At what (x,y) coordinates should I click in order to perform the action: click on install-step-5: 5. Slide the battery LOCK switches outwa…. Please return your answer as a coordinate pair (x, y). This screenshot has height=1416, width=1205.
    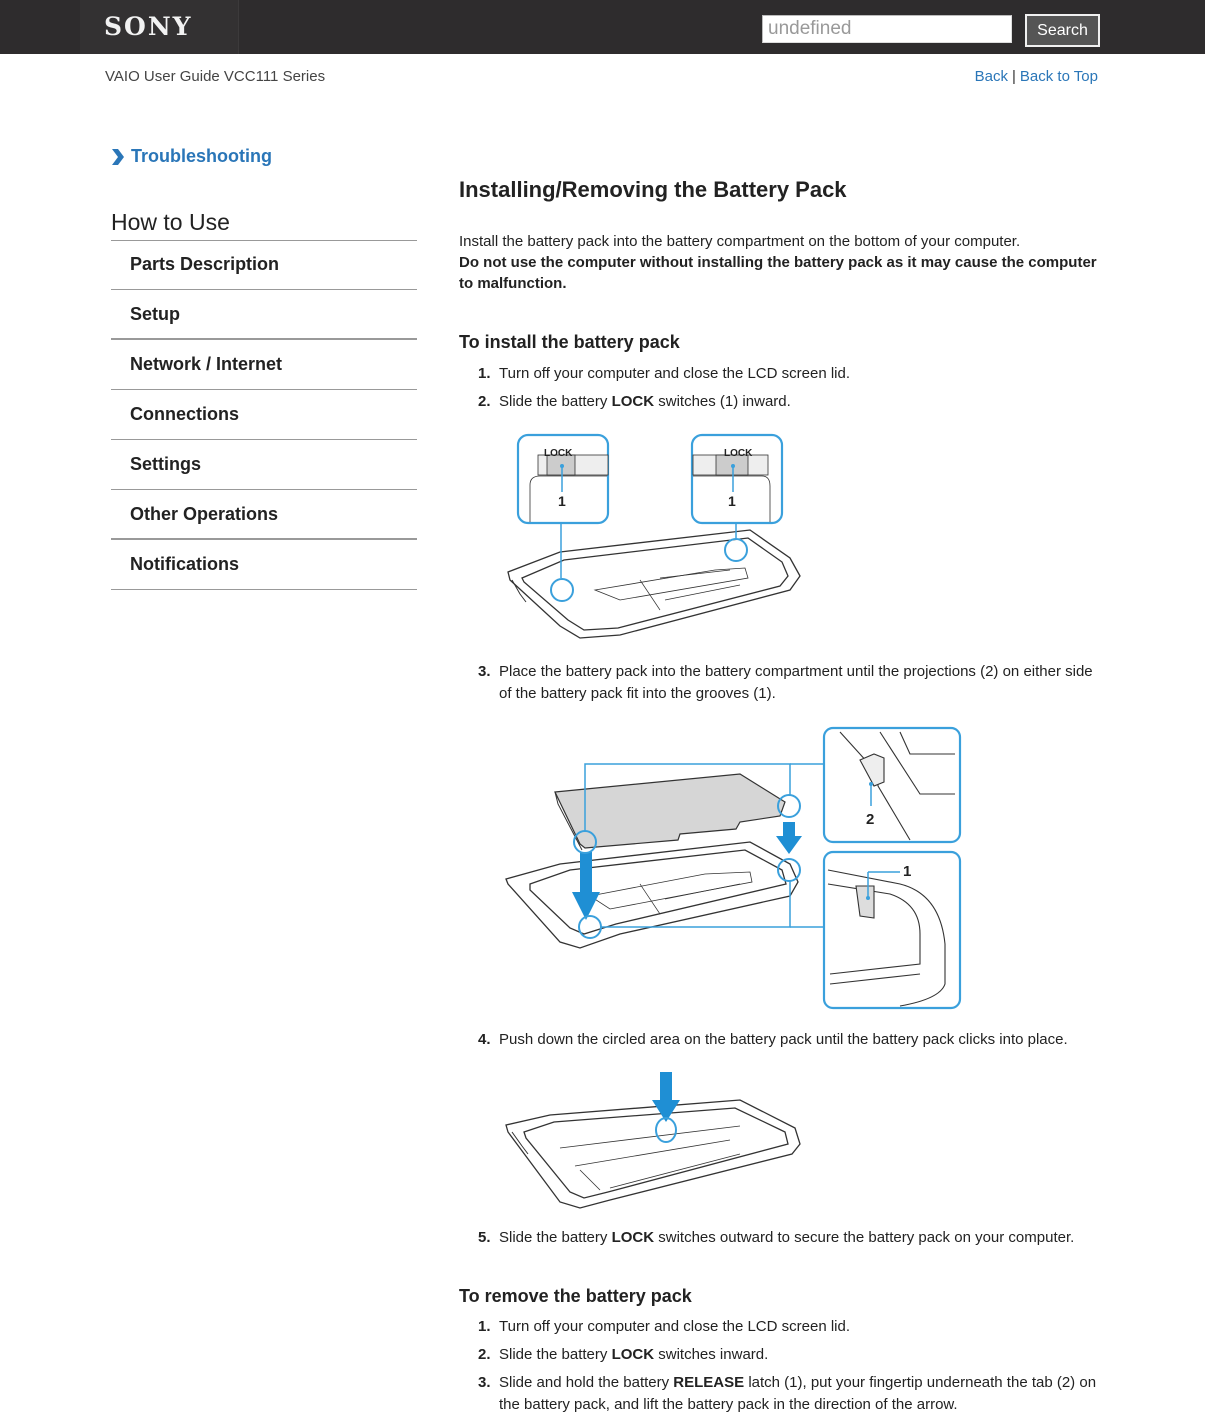
    Looking at the image, I should click on (779, 1238).